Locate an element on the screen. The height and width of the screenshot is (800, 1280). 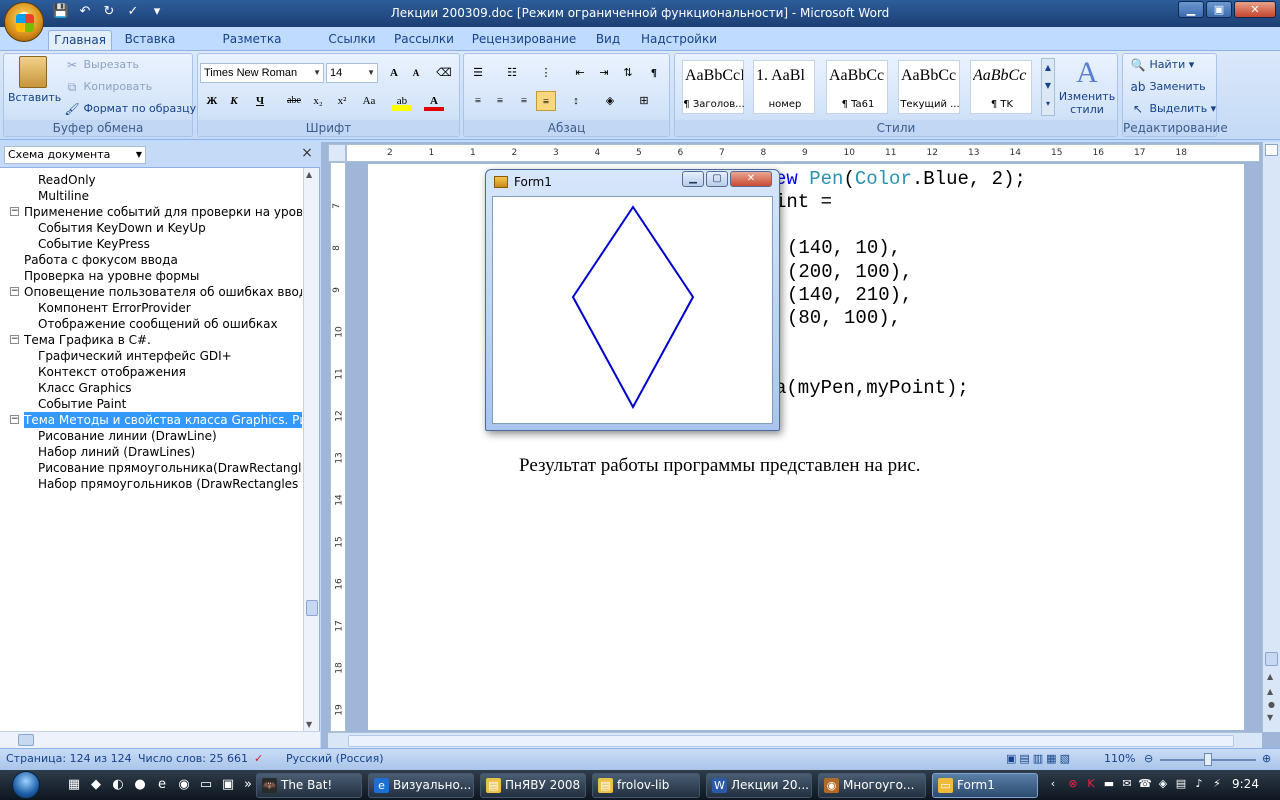
minimize-button: ▁ is located at coordinates (1191, 9).